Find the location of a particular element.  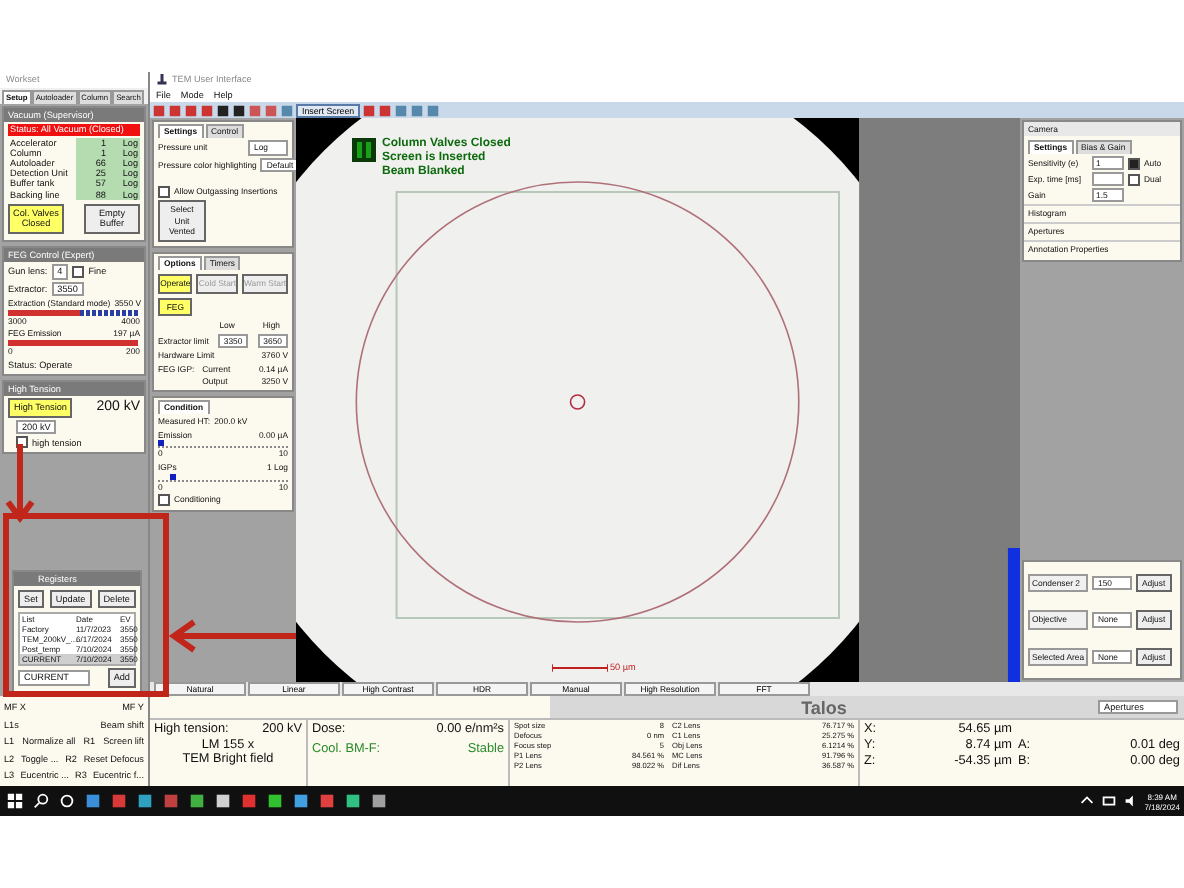

windows-start-icon is located at coordinates (15, 801).